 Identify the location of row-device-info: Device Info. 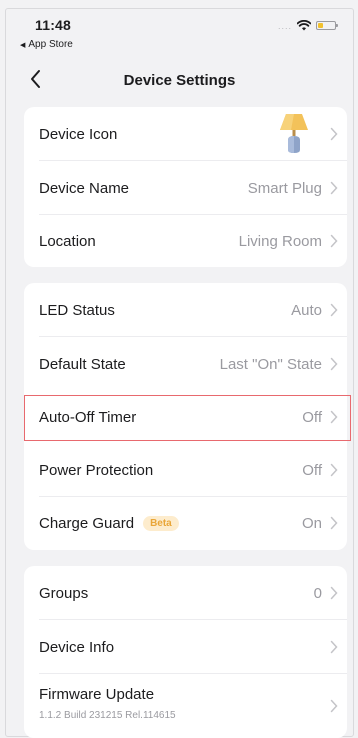
(185, 647).